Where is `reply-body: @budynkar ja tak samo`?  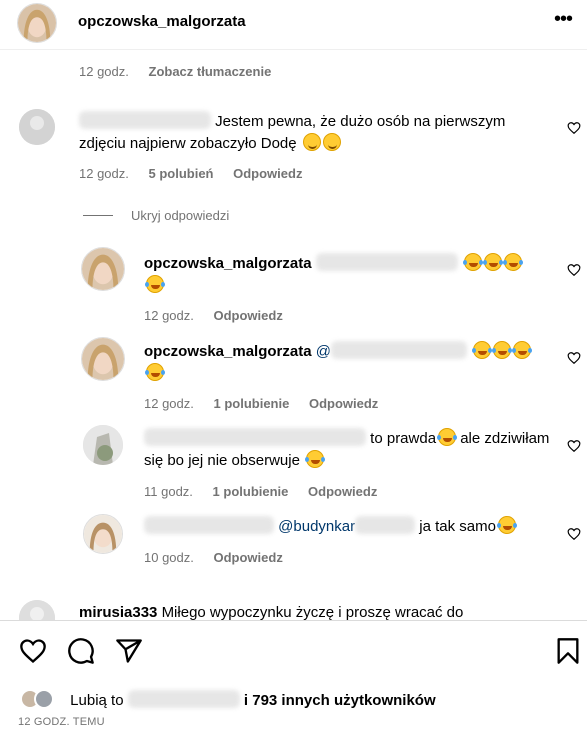 reply-body: @budynkar ja tak samo is located at coordinates (349, 527).